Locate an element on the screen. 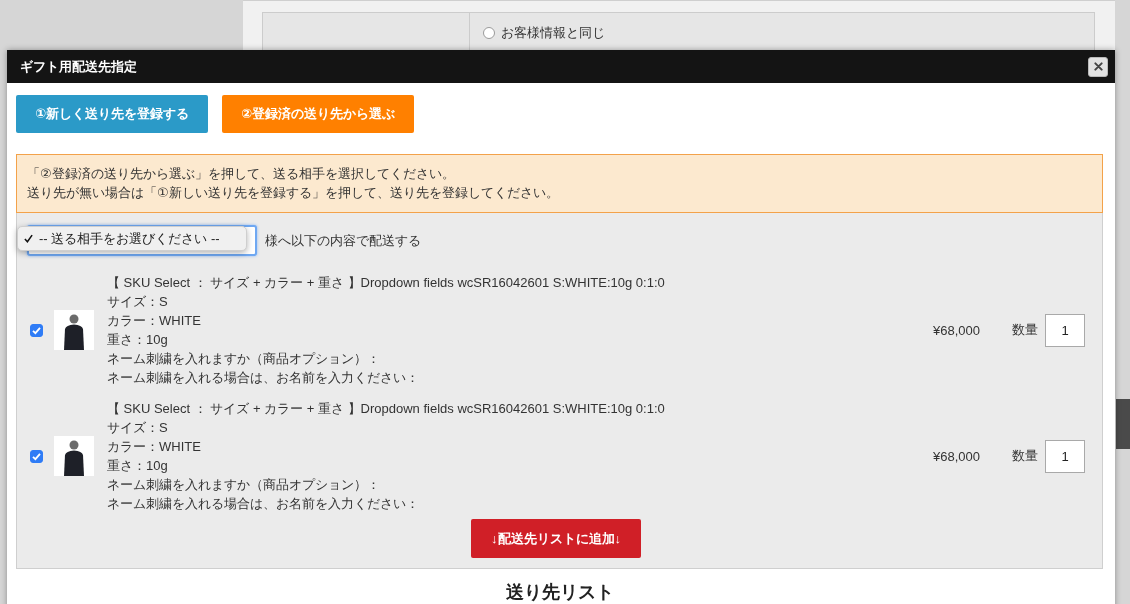 The height and width of the screenshot is (604, 1130). recipient-suffix: 様へ以下の内容で配送する is located at coordinates (343, 240).